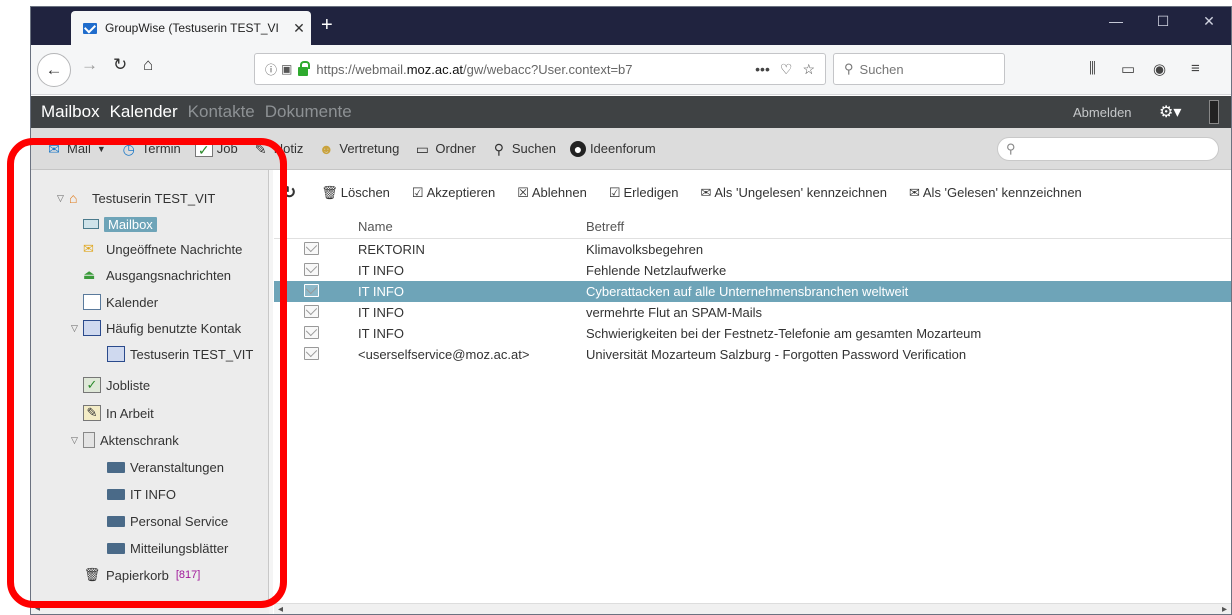 The width and height of the screenshot is (1232, 615). Describe the element at coordinates (444, 148) in the screenshot. I see `ordner-button: ▭ Ordner` at that location.